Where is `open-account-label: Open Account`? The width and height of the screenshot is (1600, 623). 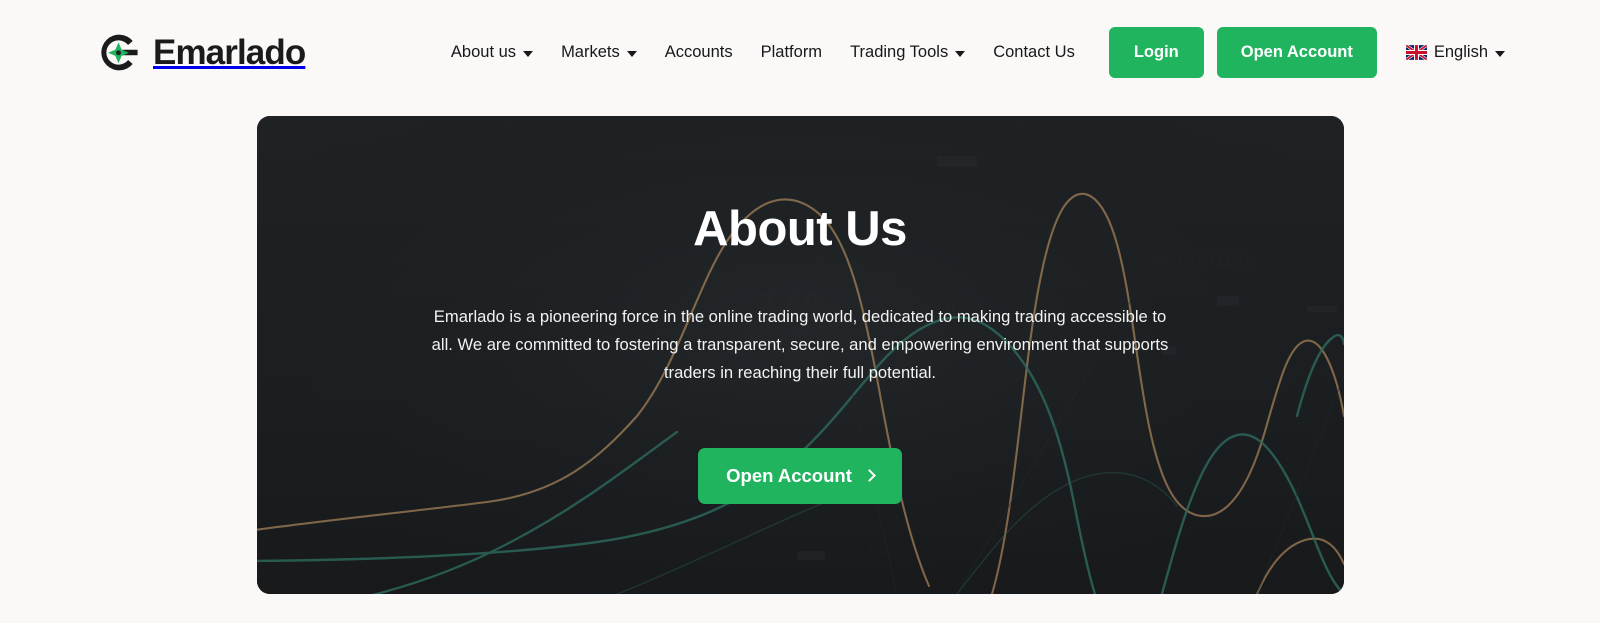 open-account-label: Open Account is located at coordinates (789, 475).